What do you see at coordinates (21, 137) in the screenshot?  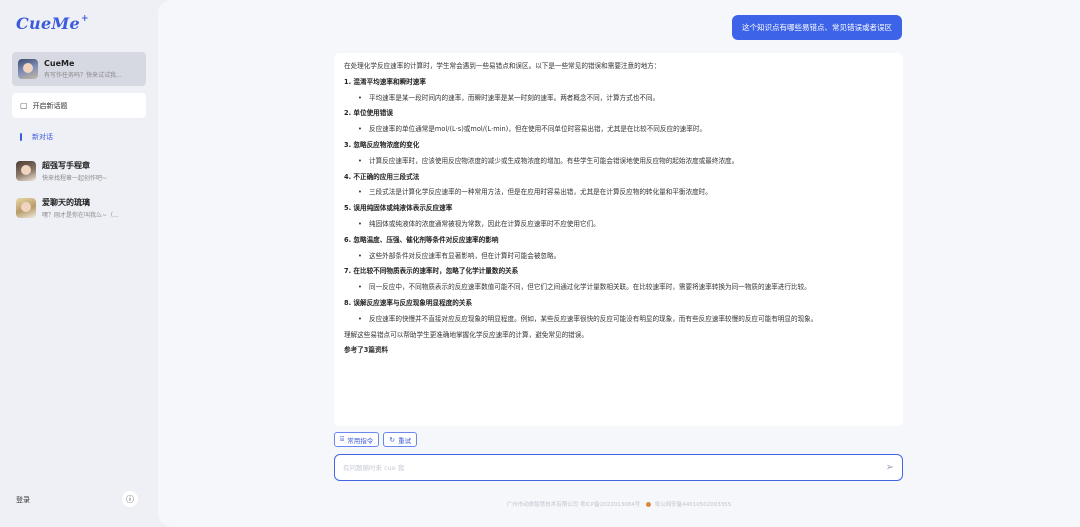 I see `active-indicator` at bounding box center [21, 137].